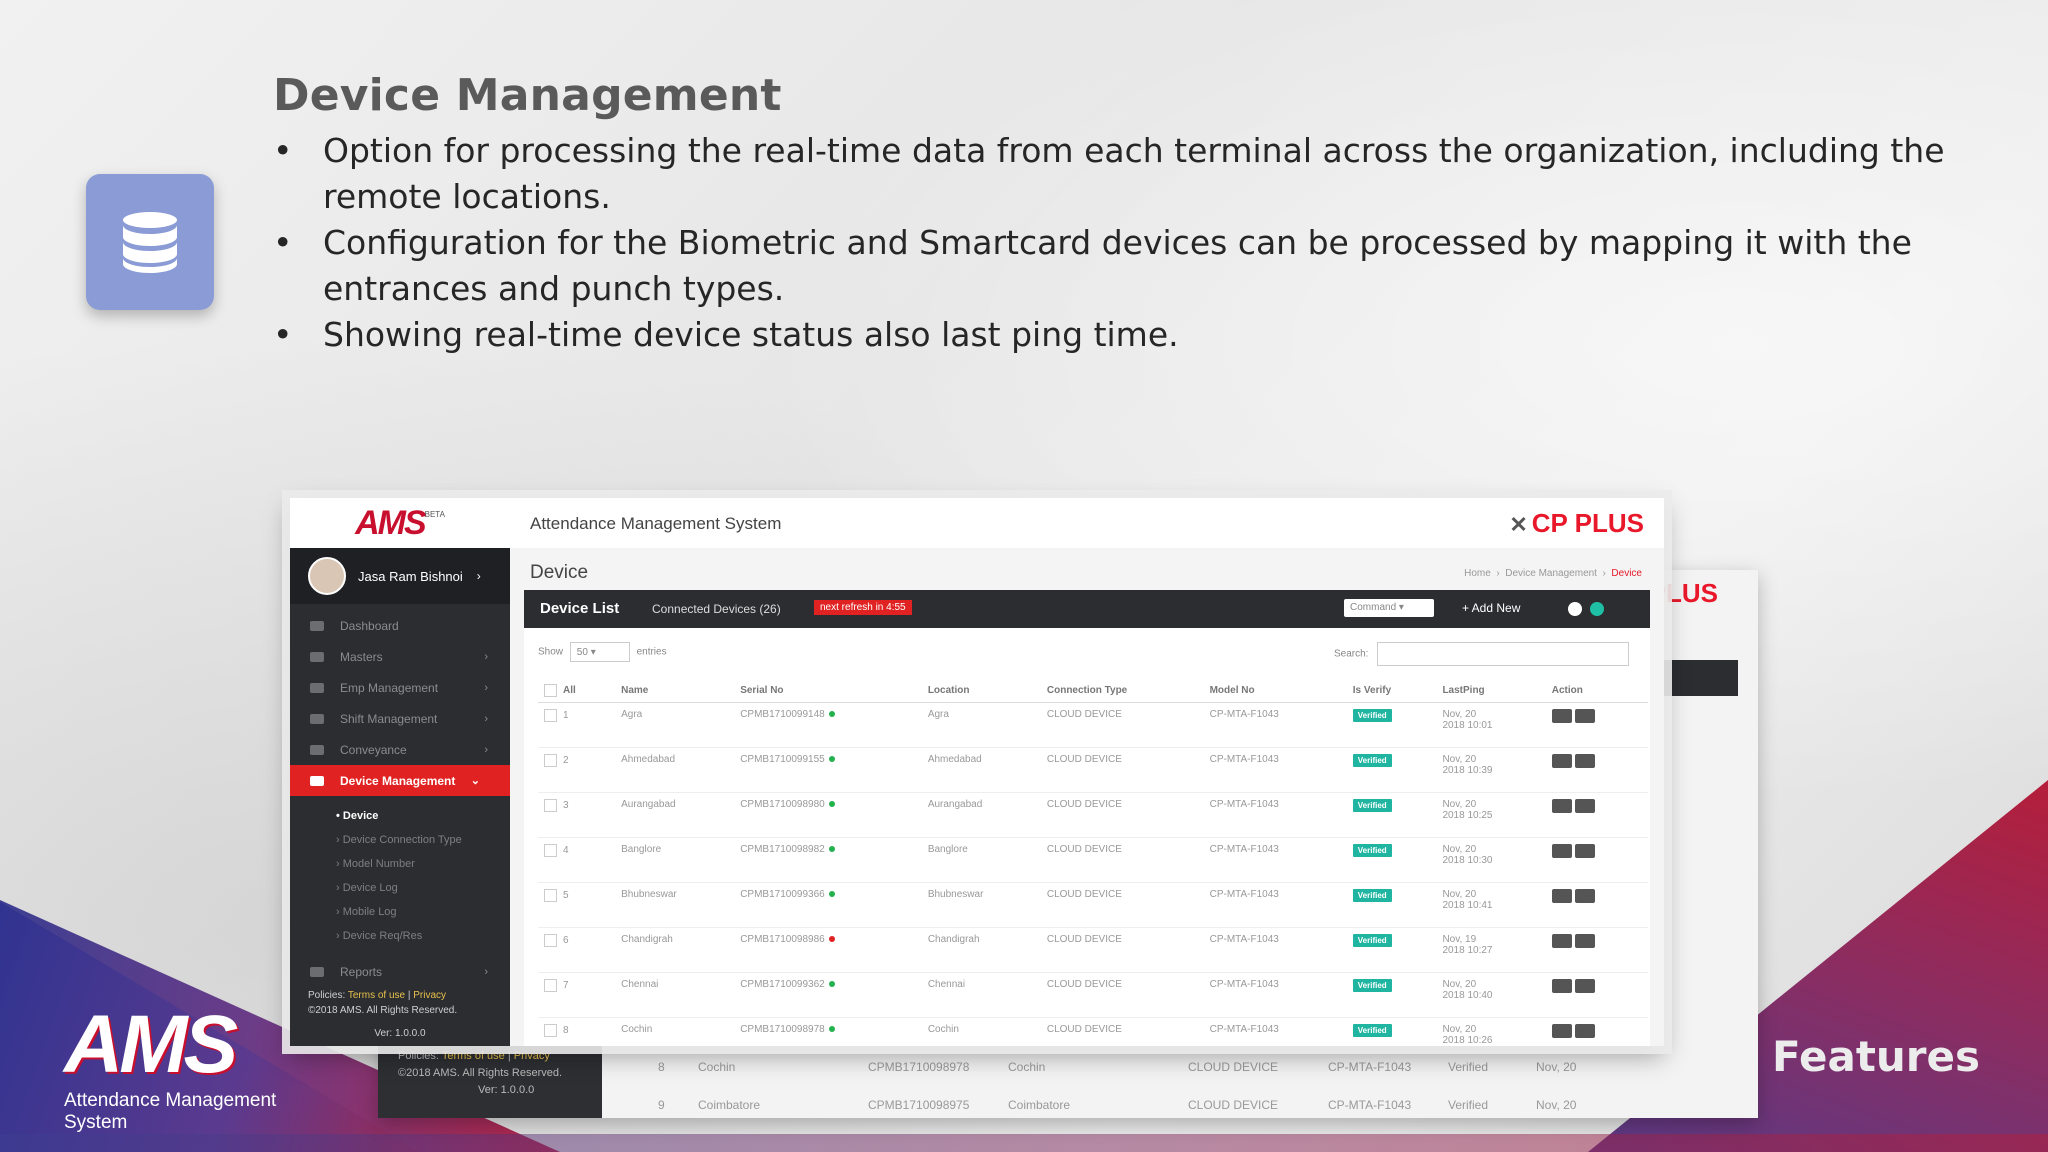  What do you see at coordinates (434, 514) in the screenshot?
I see `app-logo-mark: BETA` at bounding box center [434, 514].